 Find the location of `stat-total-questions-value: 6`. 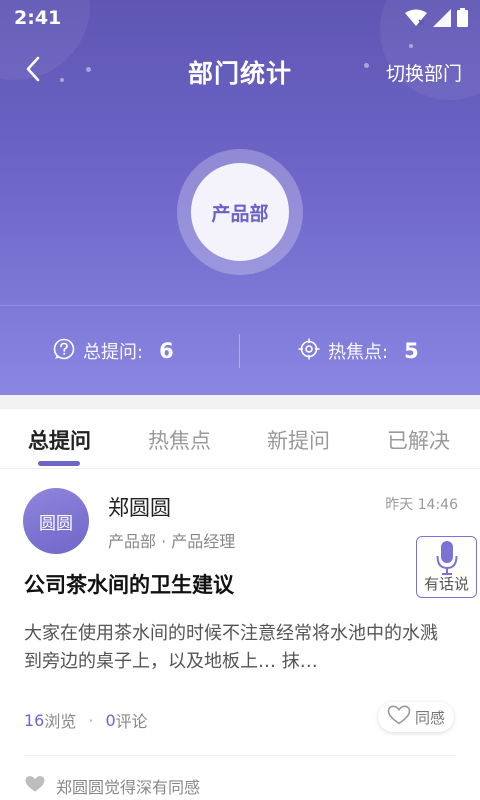

stat-total-questions-value: 6 is located at coordinates (166, 351).